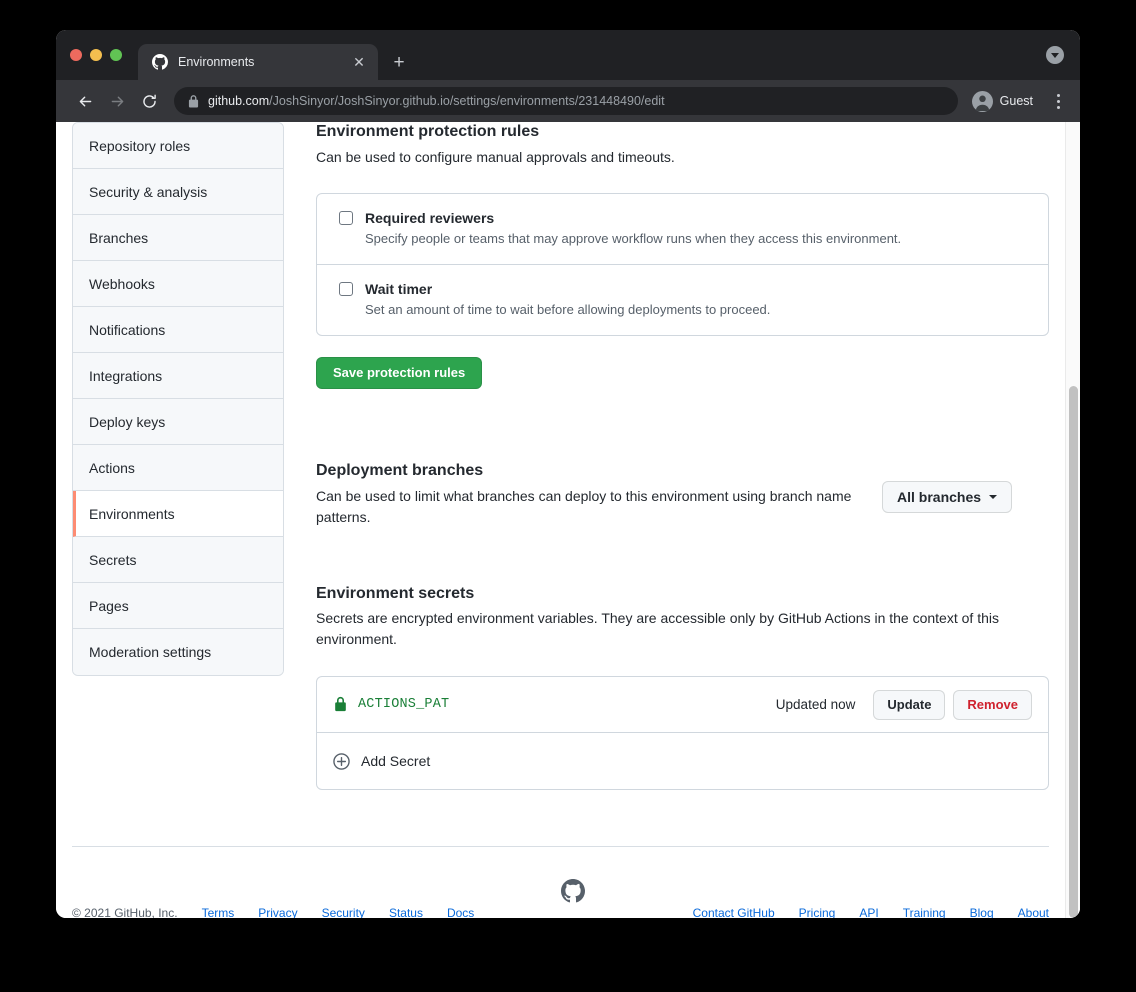 This screenshot has width=1136, height=992. I want to click on footer-link-contact-github: Contact GitHub, so click(734, 912).